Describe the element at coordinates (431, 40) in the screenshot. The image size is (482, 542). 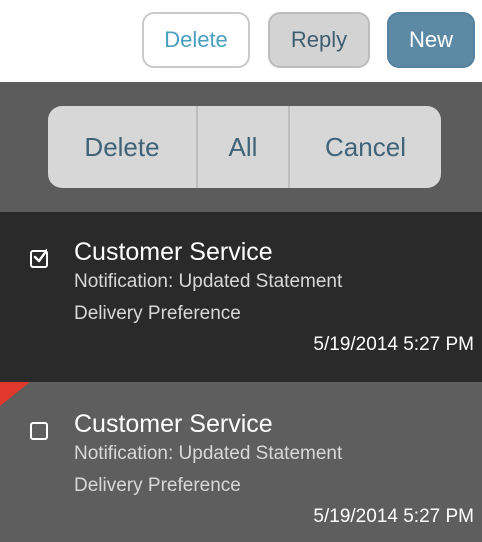
I see `new-button: New` at that location.